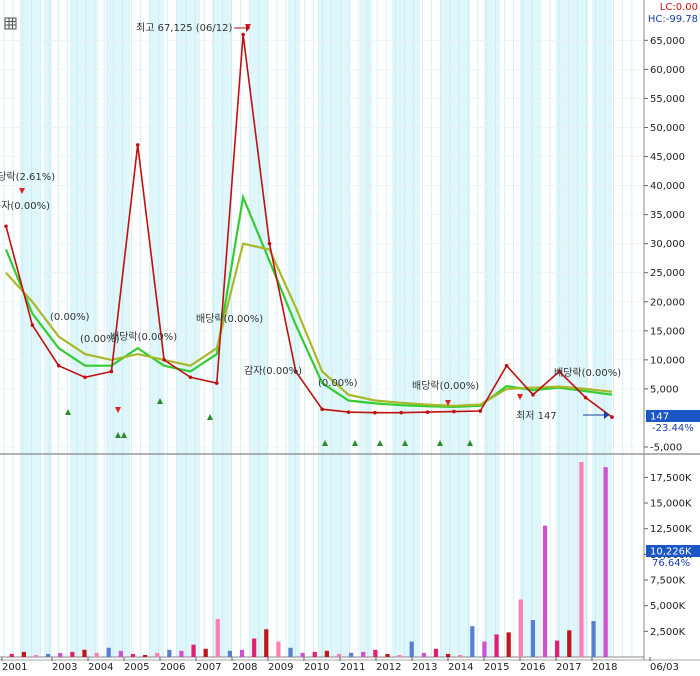 This screenshot has width=700, height=676. What do you see at coordinates (667, 128) in the screenshot?
I see `price-tick-label-3: 50,000` at bounding box center [667, 128].